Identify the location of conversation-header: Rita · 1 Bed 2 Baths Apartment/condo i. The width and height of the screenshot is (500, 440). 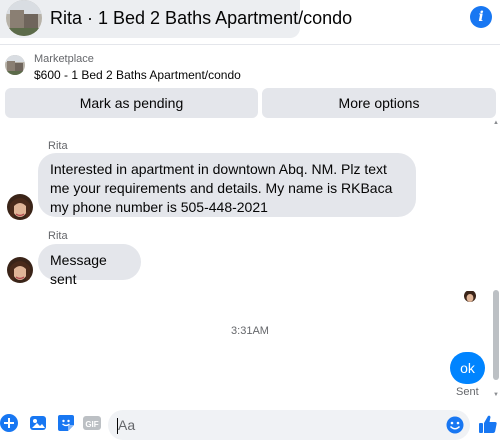
(250, 22).